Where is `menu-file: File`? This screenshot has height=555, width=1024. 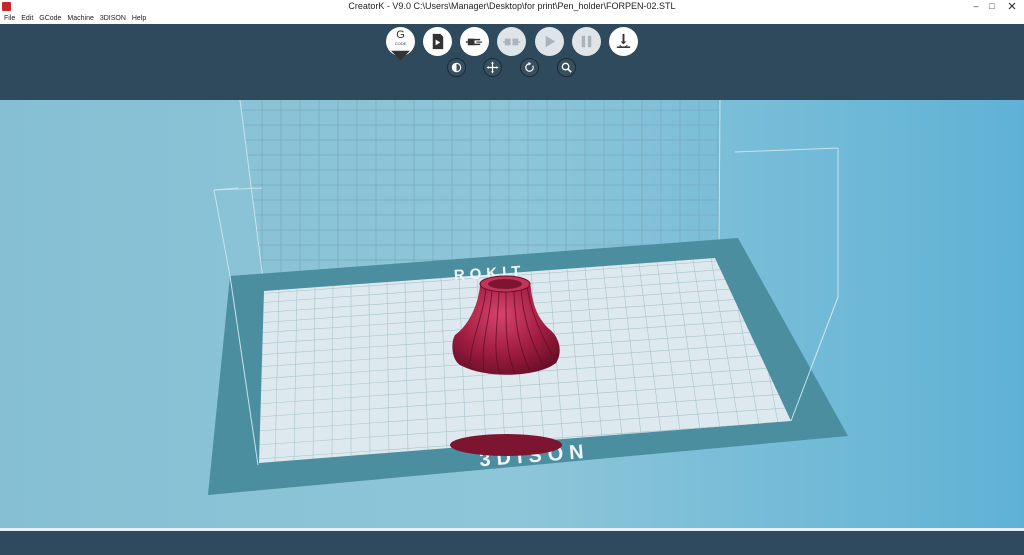
menu-file: File is located at coordinates (9, 18).